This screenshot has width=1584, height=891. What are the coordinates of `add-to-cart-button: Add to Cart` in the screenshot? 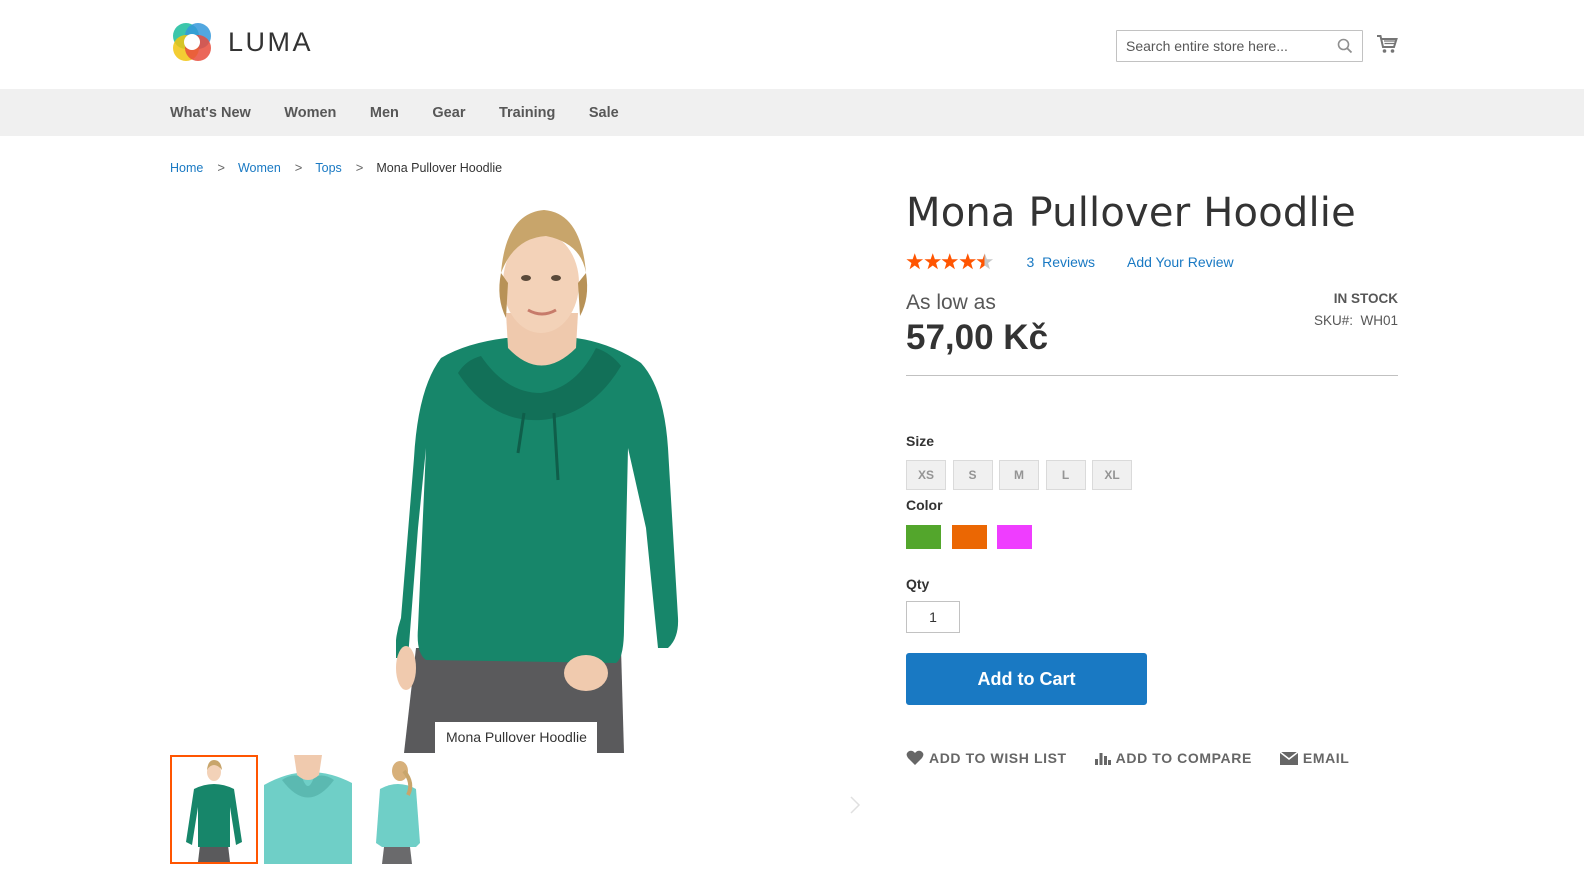 It's located at (1026, 679).